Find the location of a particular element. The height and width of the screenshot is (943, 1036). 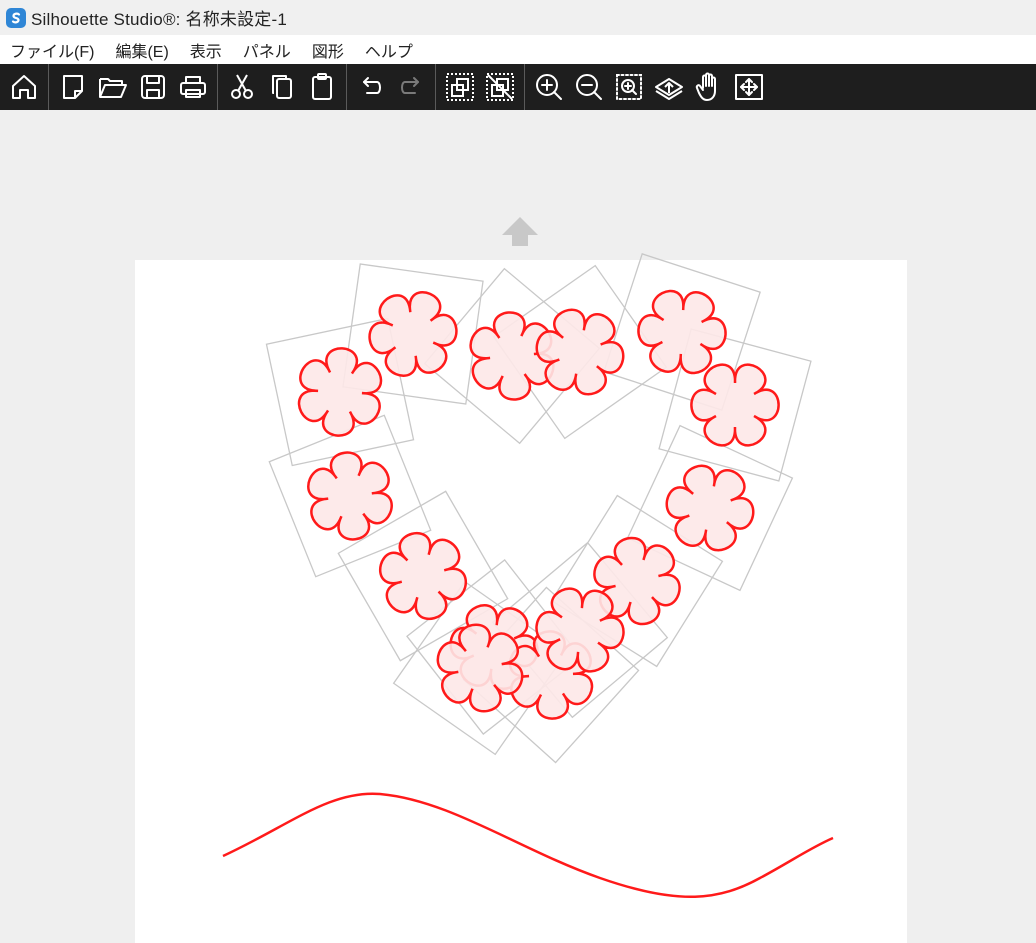

zoom-in-button is located at coordinates (549, 87).